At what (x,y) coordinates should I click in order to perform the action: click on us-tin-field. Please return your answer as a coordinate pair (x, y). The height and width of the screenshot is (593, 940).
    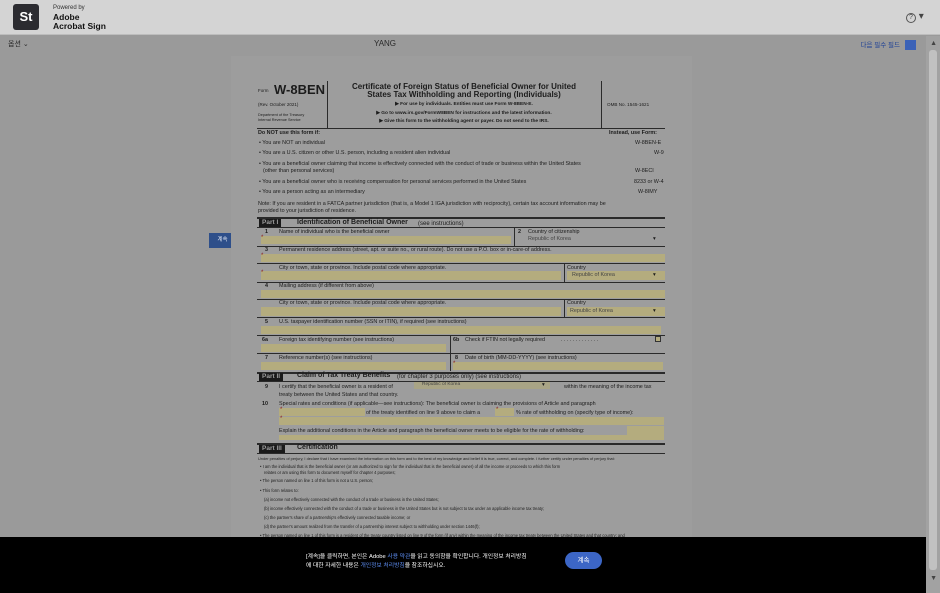
    Looking at the image, I should click on (461, 330).